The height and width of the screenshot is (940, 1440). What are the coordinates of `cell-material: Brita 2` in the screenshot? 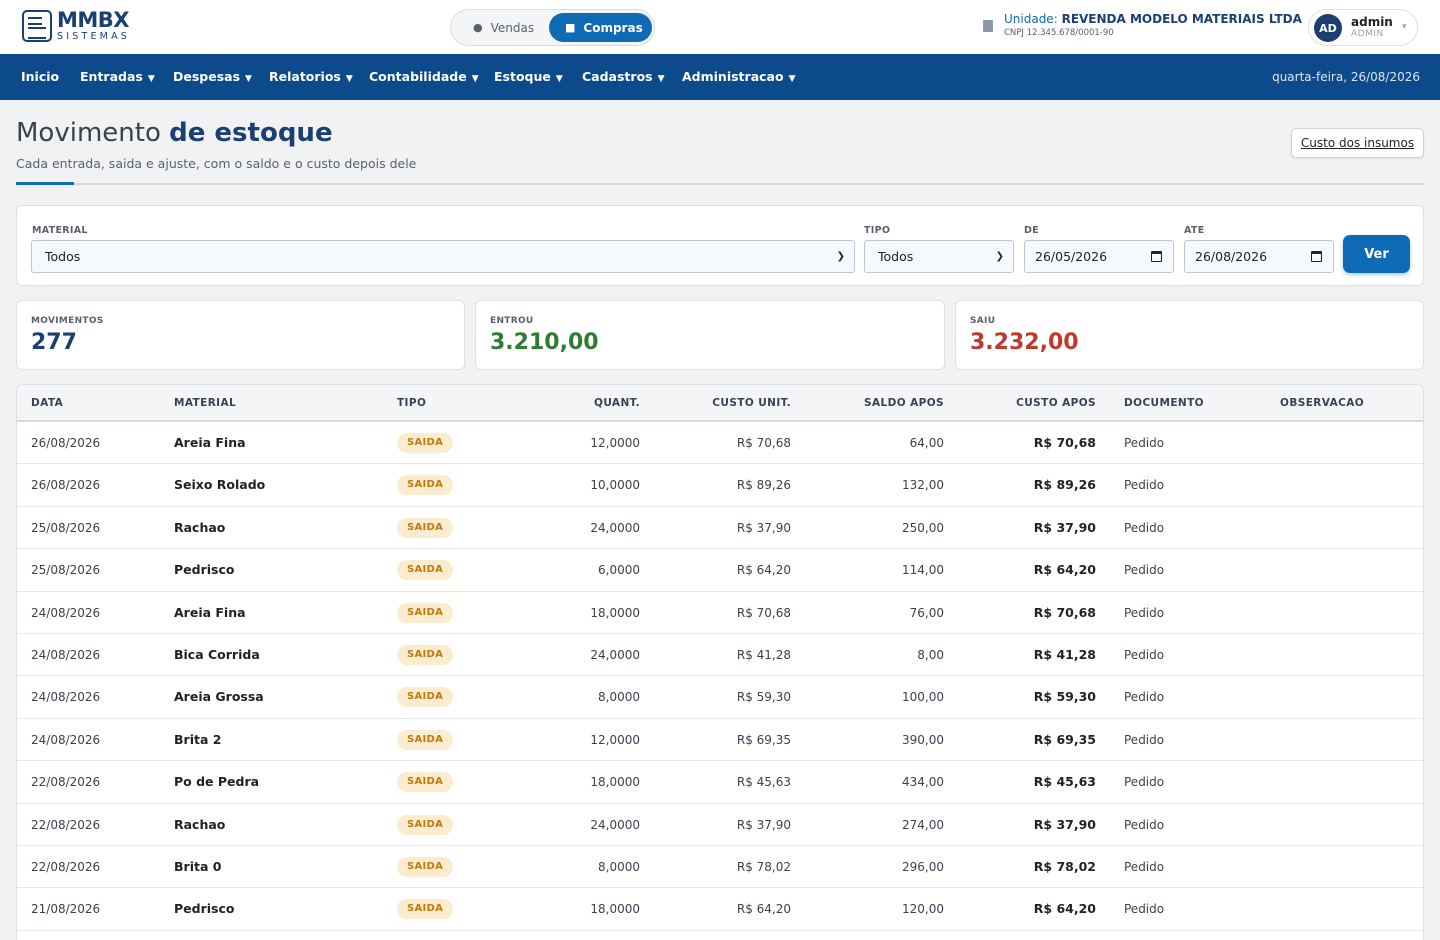 It's located at (198, 739).